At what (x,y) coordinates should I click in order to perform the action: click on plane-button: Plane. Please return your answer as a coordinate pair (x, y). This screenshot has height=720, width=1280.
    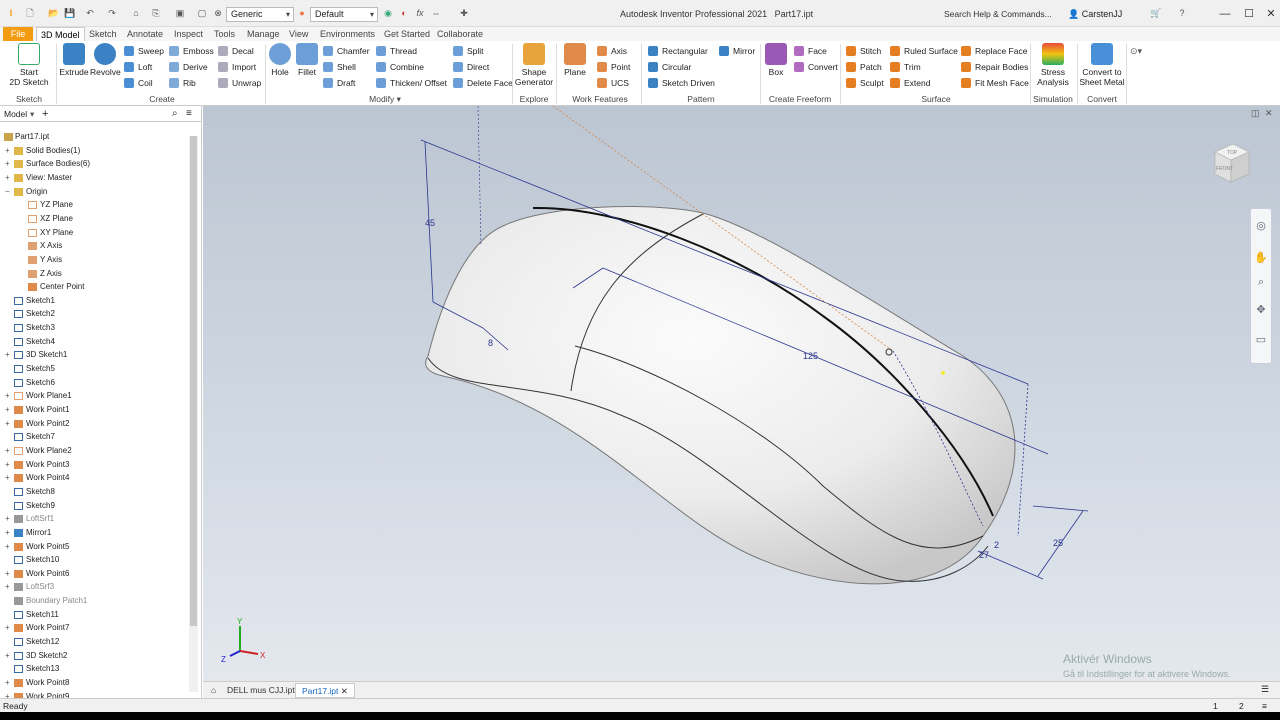
    Looking at the image, I should click on (575, 60).